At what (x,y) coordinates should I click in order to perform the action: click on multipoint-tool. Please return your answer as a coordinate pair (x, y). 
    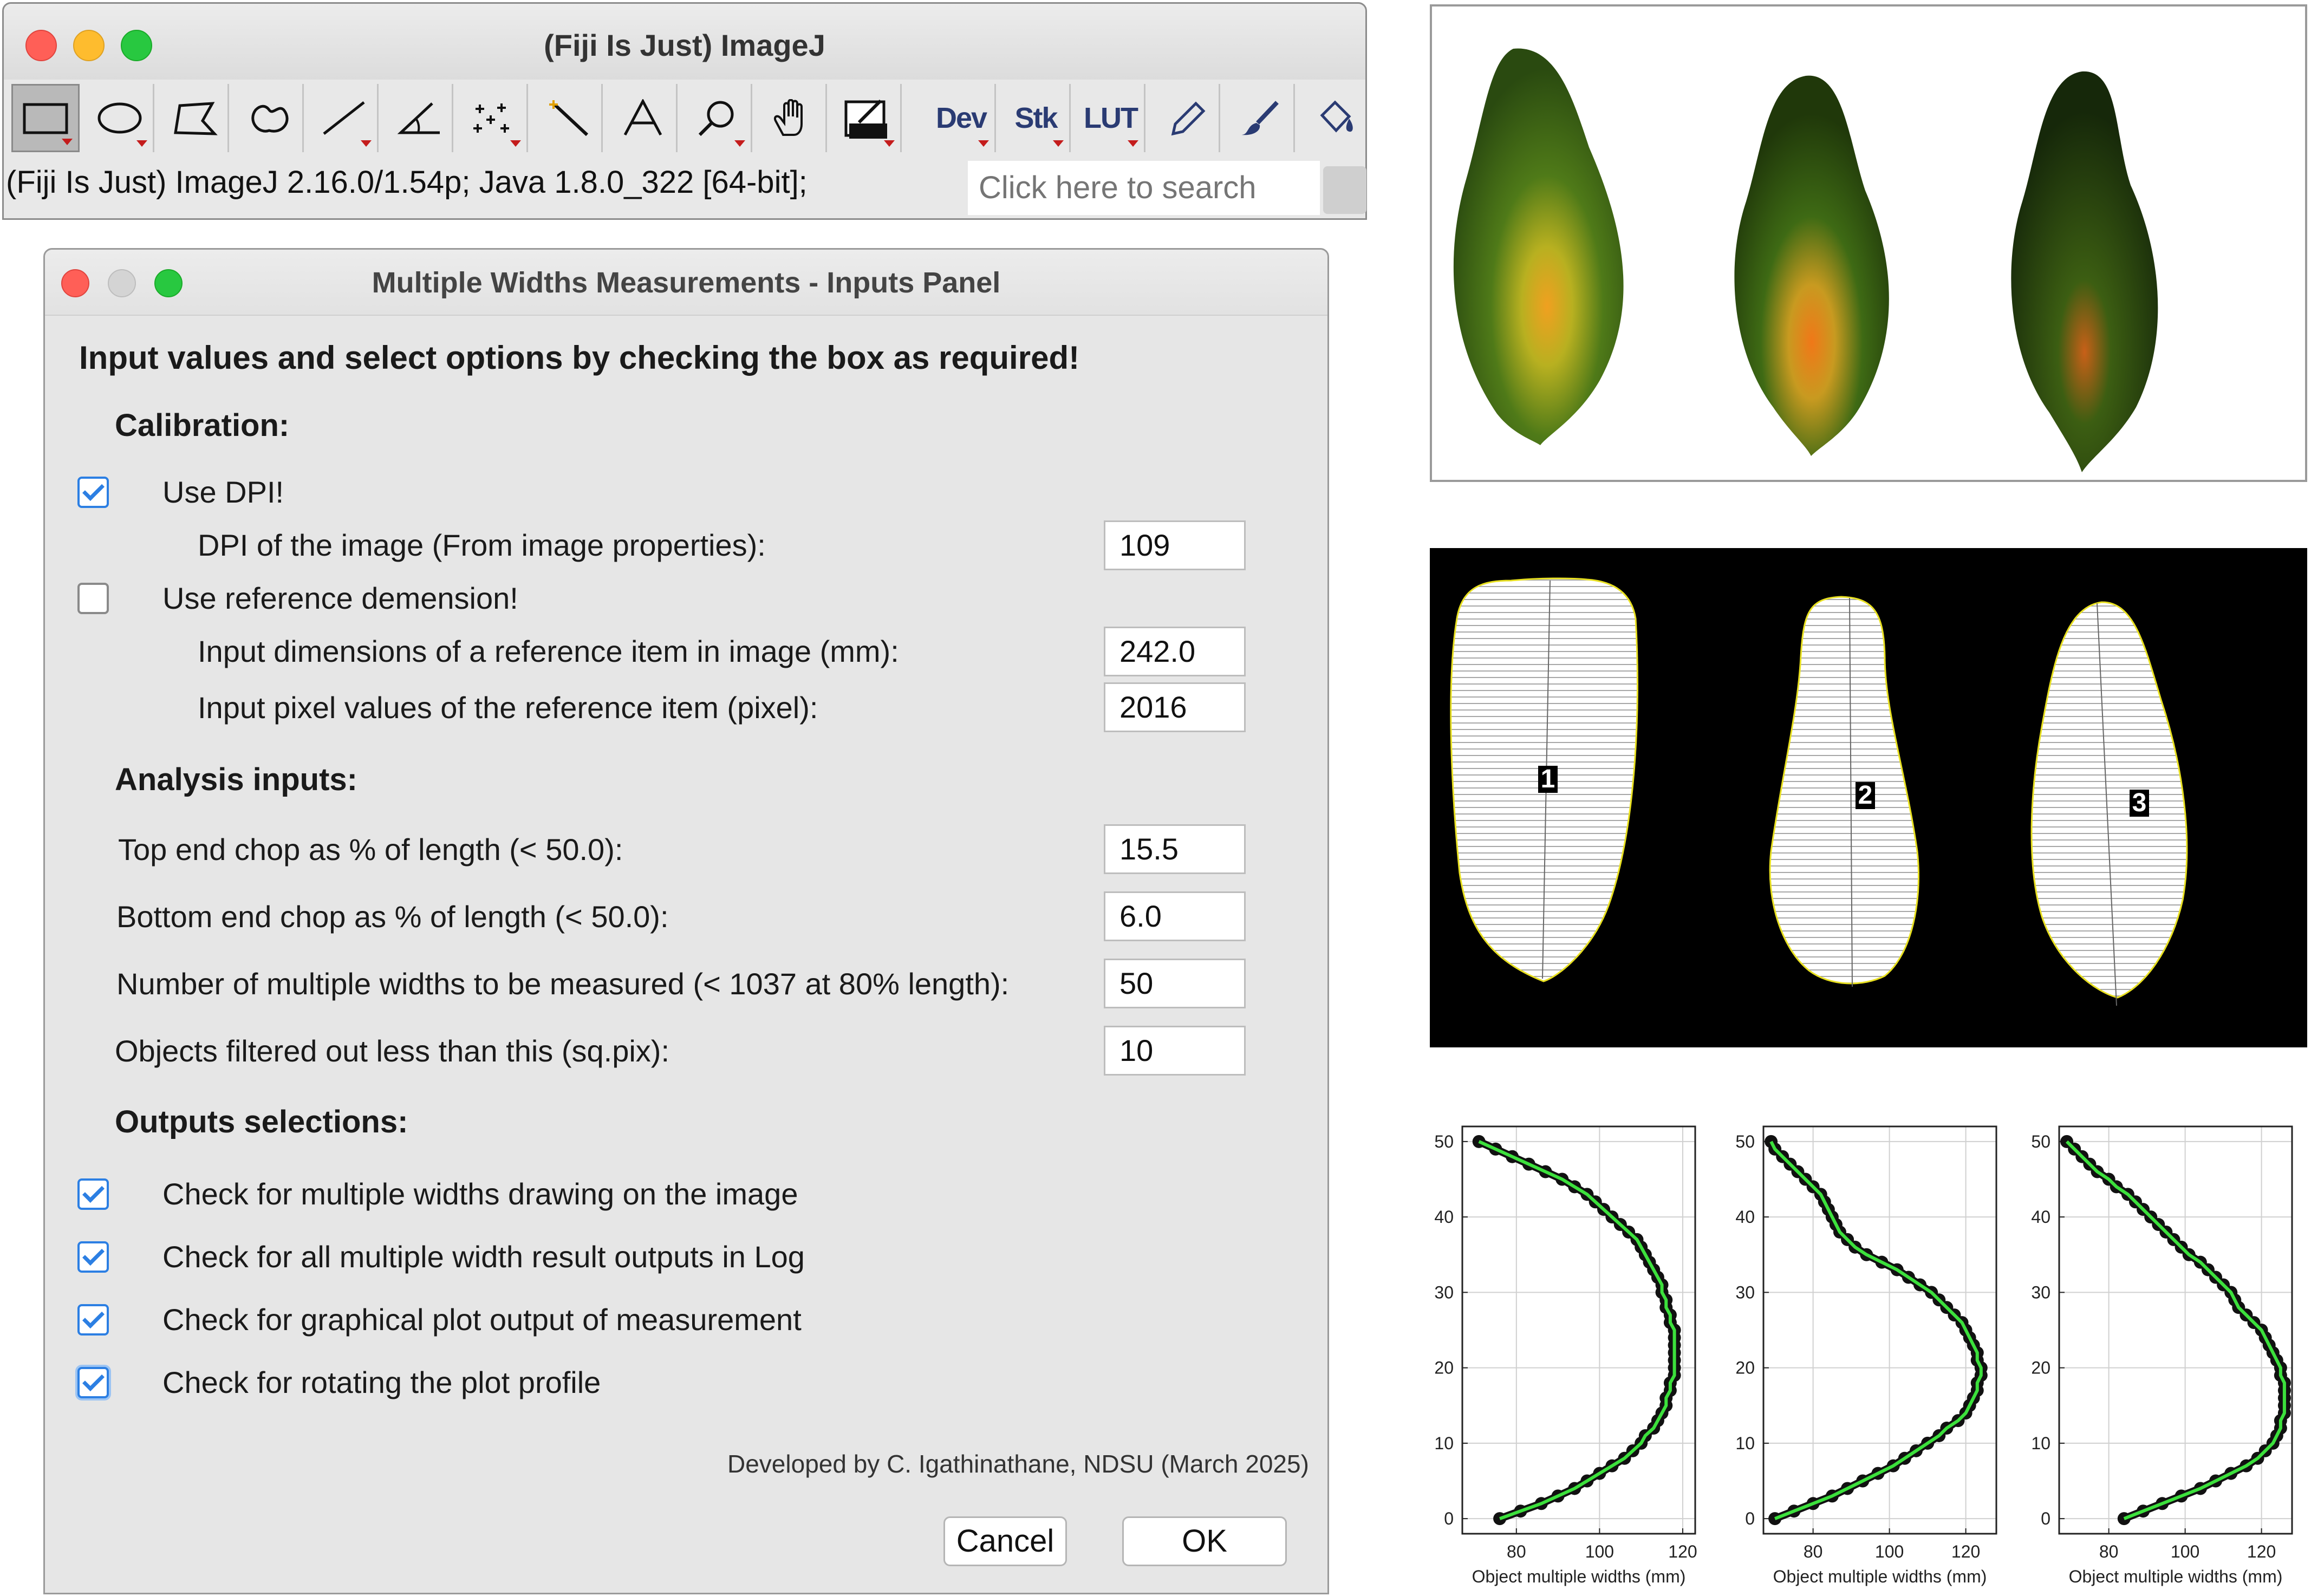
    Looking at the image, I should click on (494, 118).